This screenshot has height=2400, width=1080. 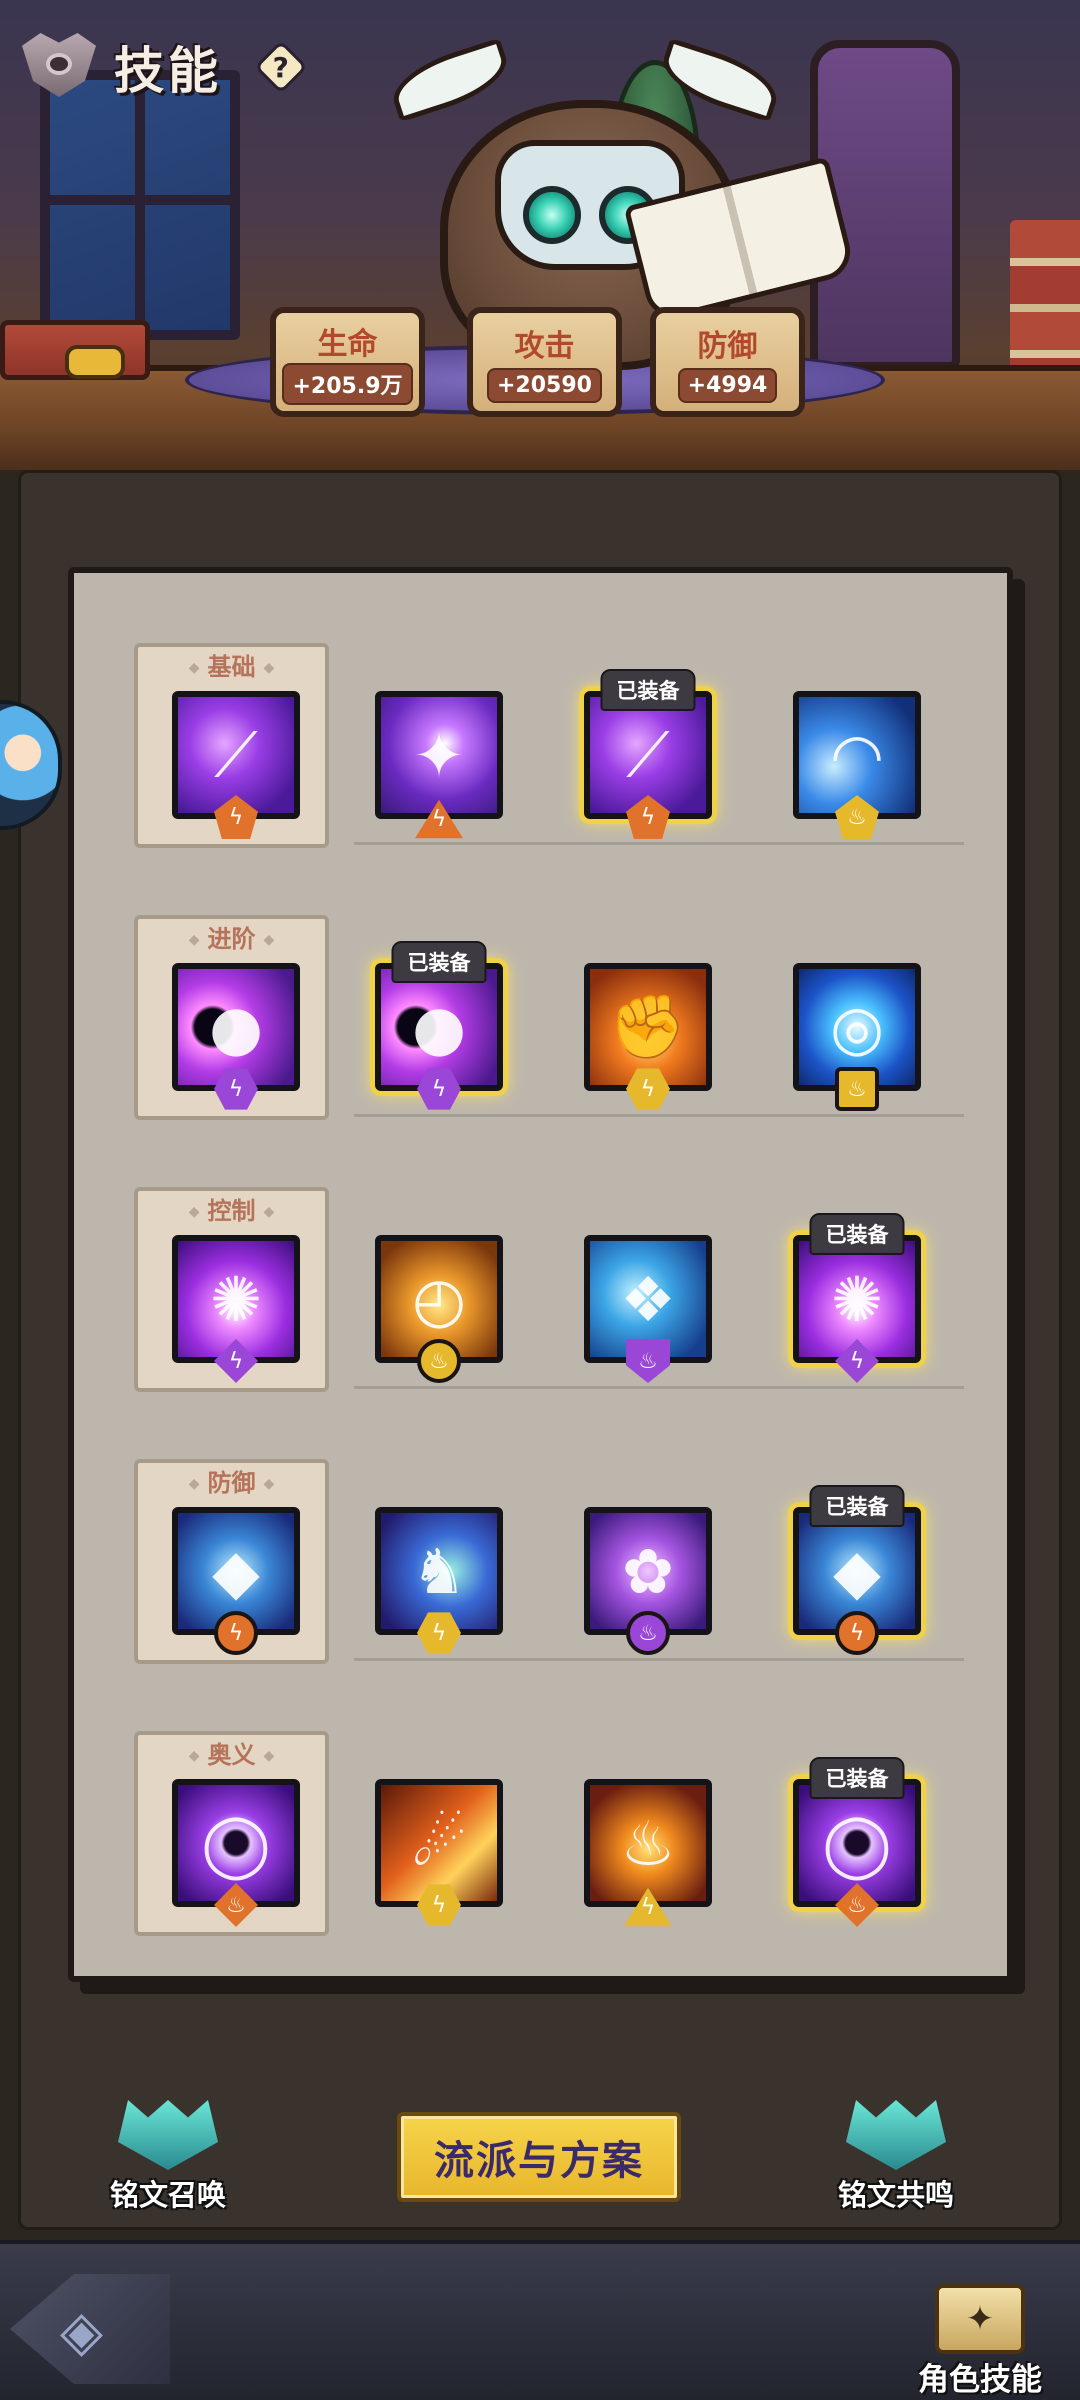 I want to click on skill-slot: ☄ ϟ, so click(x=439, y=1852).